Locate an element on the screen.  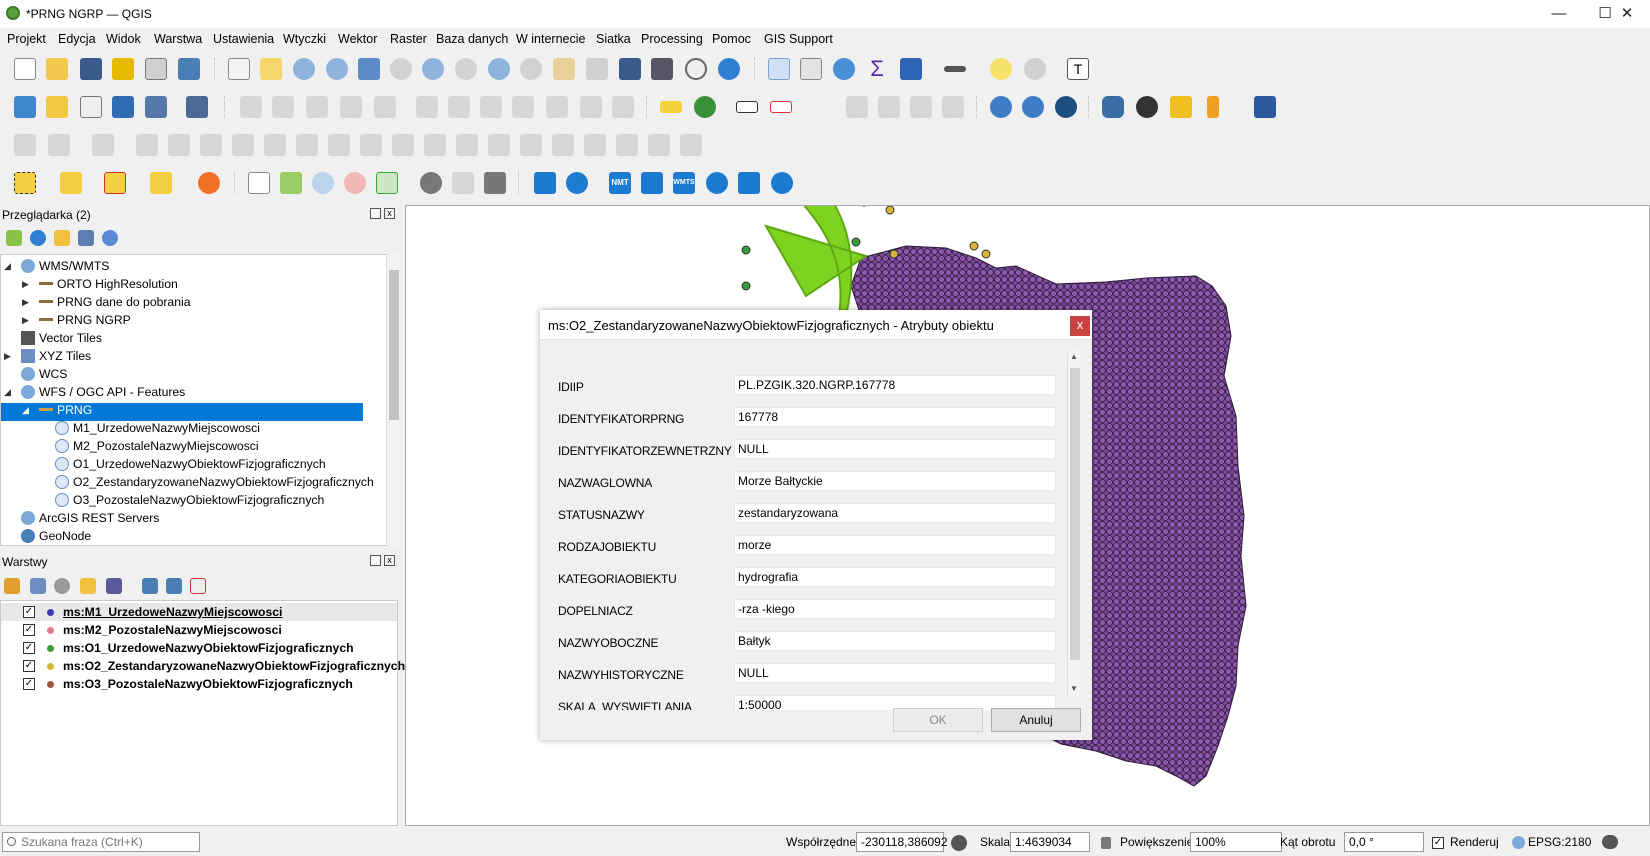
reverse-line-icon is located at coordinates (499, 145).